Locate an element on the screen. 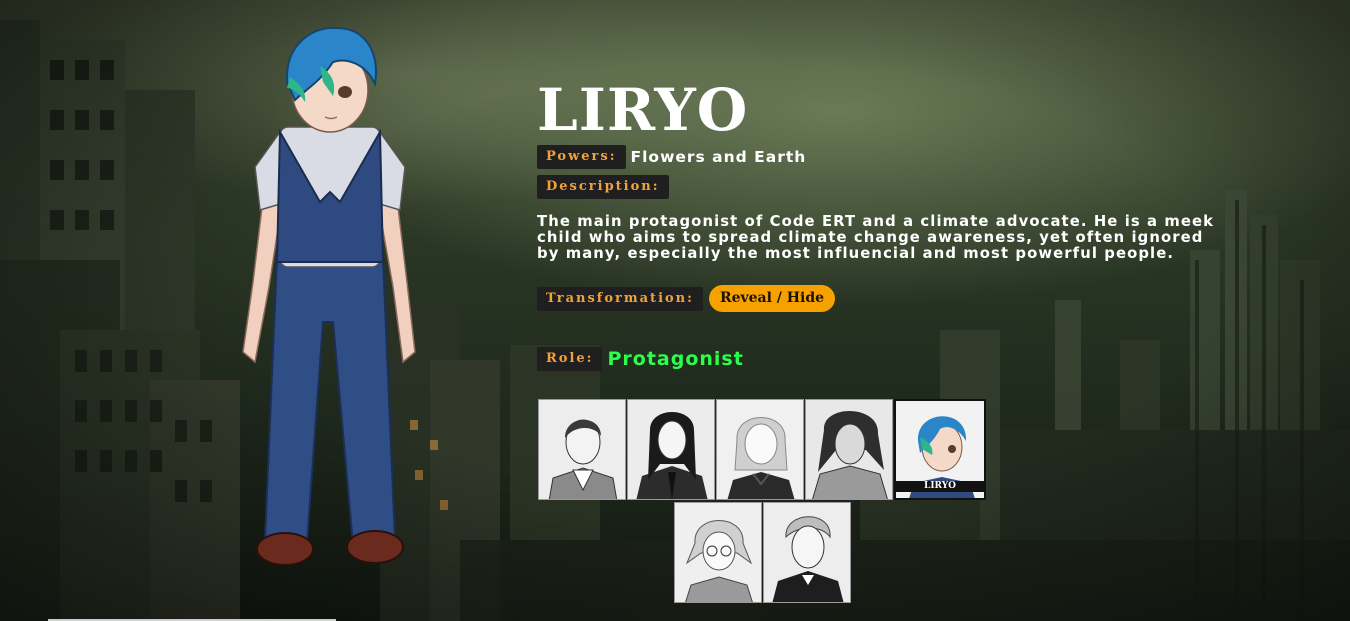 This screenshot has height=621, width=1350. active-thumb-caption: LIRYO is located at coordinates (940, 486).